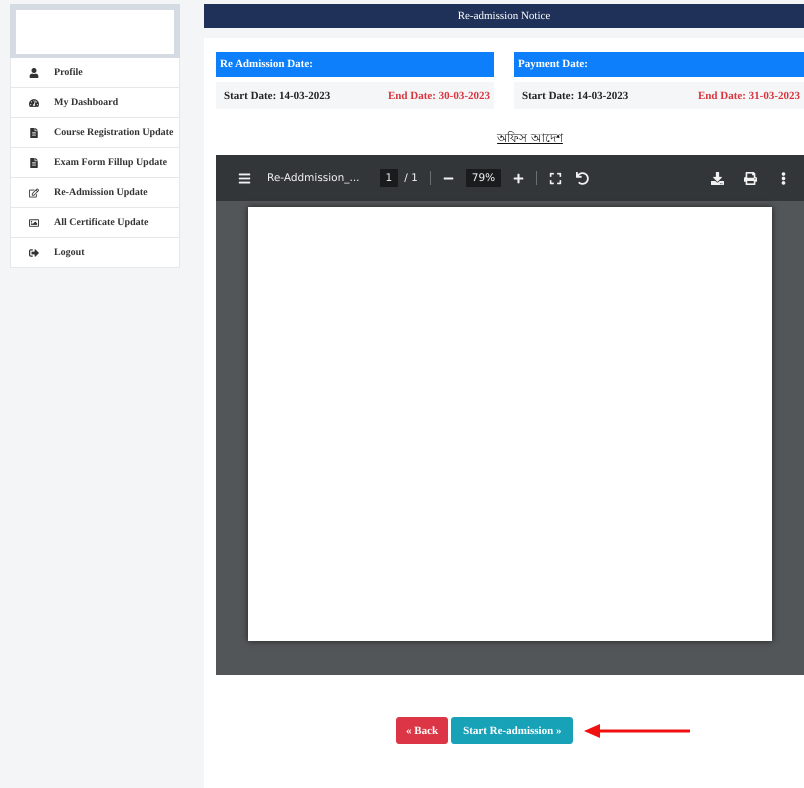 The width and height of the screenshot is (804, 788). What do you see at coordinates (439, 96) in the screenshot?
I see `end-date: End Date: 30-03-2023` at bounding box center [439, 96].